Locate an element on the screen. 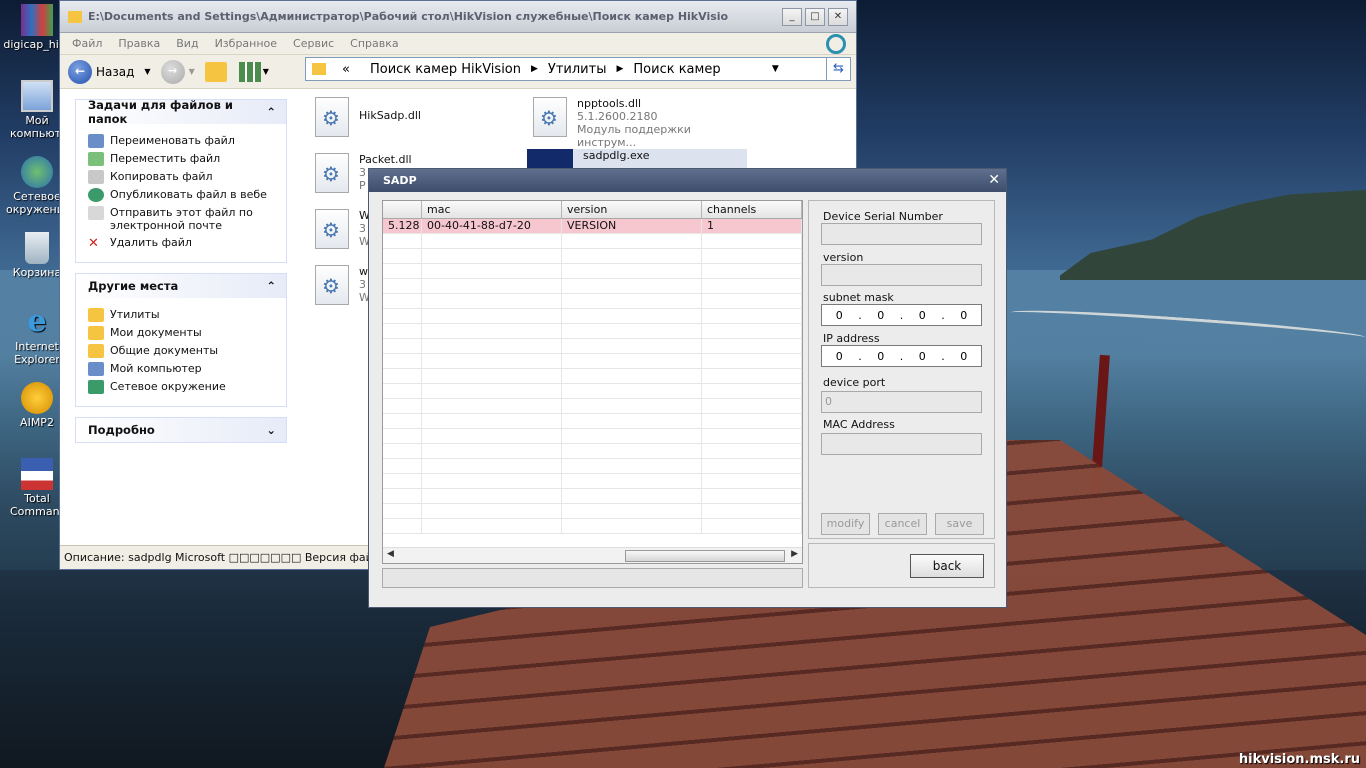 This screenshot has width=1366, height=768. views-icon is located at coordinates (249, 71).